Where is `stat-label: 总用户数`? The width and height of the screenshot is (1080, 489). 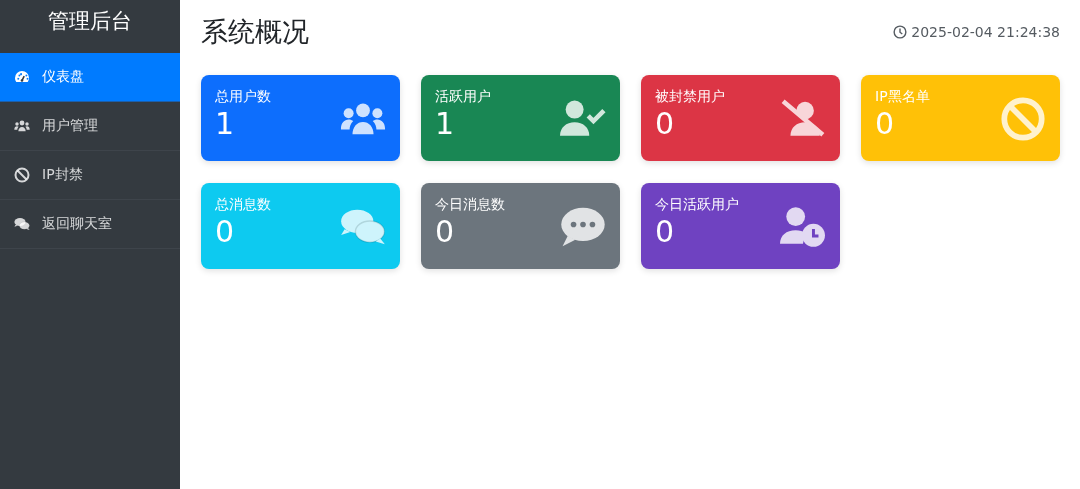
stat-label: 总用户数 is located at coordinates (243, 97).